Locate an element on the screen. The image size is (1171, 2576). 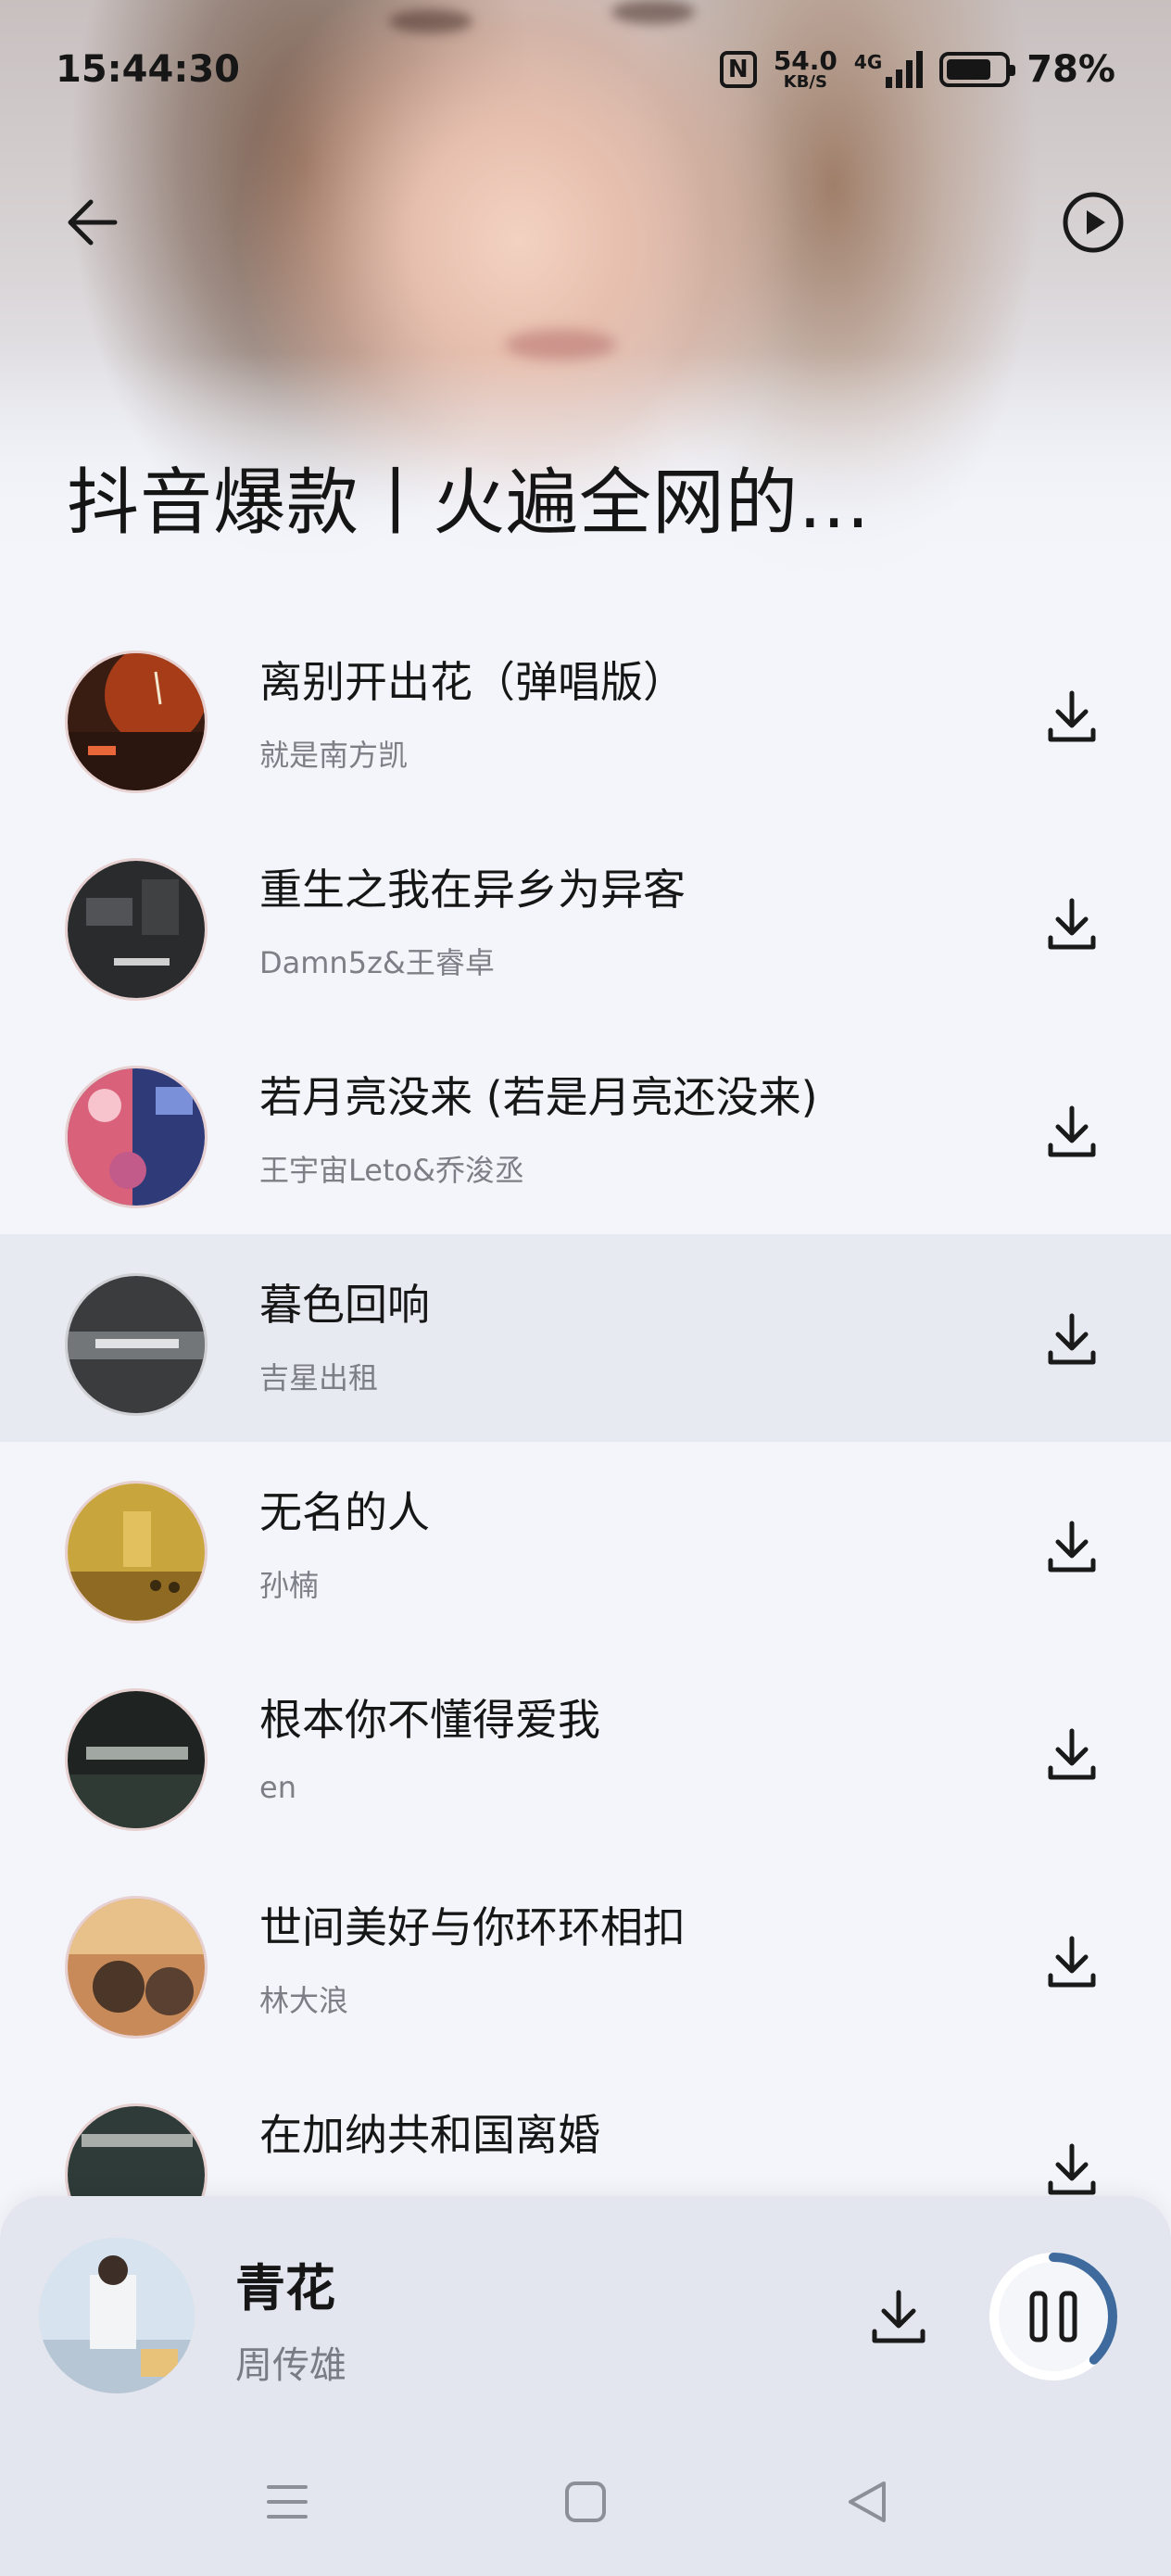
battery-percent: 78% is located at coordinates (1071, 69).